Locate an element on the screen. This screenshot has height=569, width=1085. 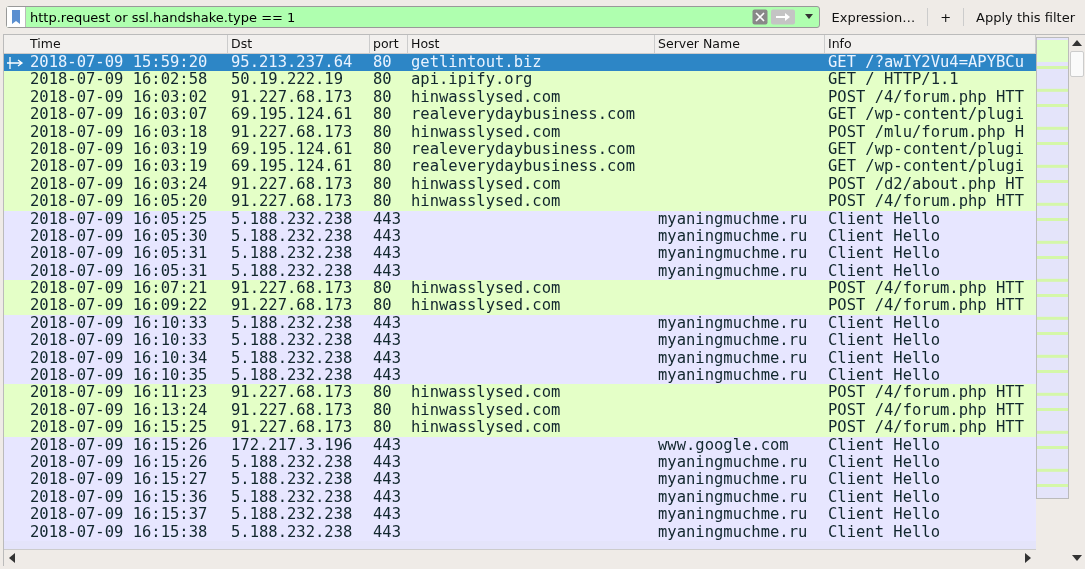
table-cell: 2018-07-09 16:10:34 is located at coordinates (119, 358).